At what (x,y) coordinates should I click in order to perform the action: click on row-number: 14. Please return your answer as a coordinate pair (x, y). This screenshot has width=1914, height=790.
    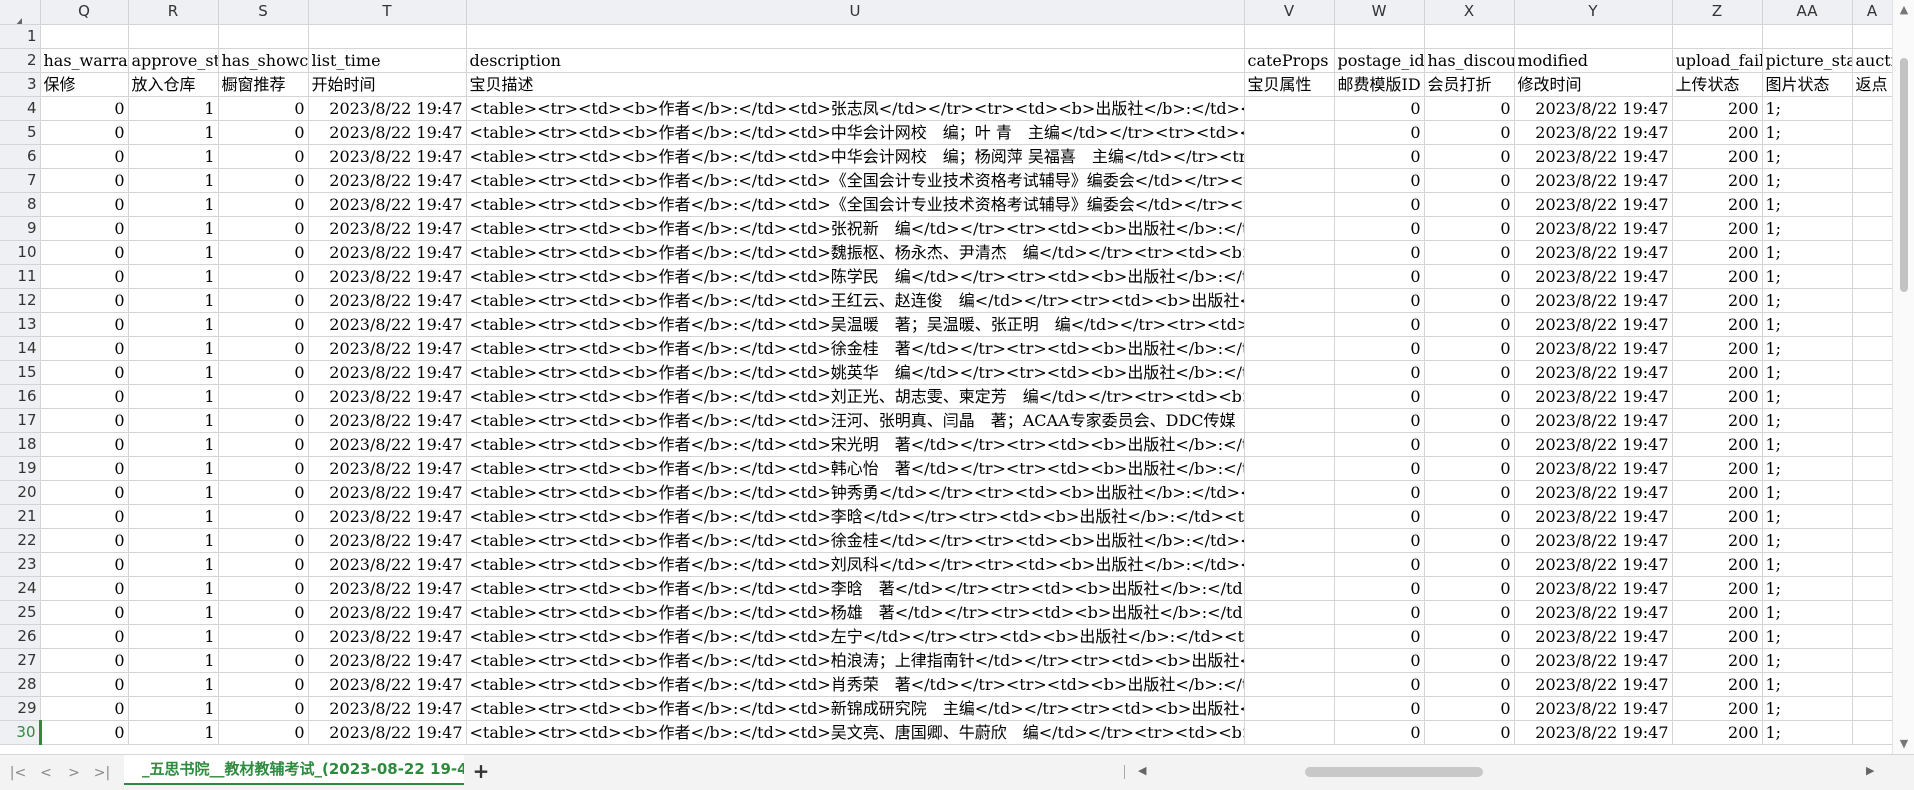
    Looking at the image, I should click on (20, 348).